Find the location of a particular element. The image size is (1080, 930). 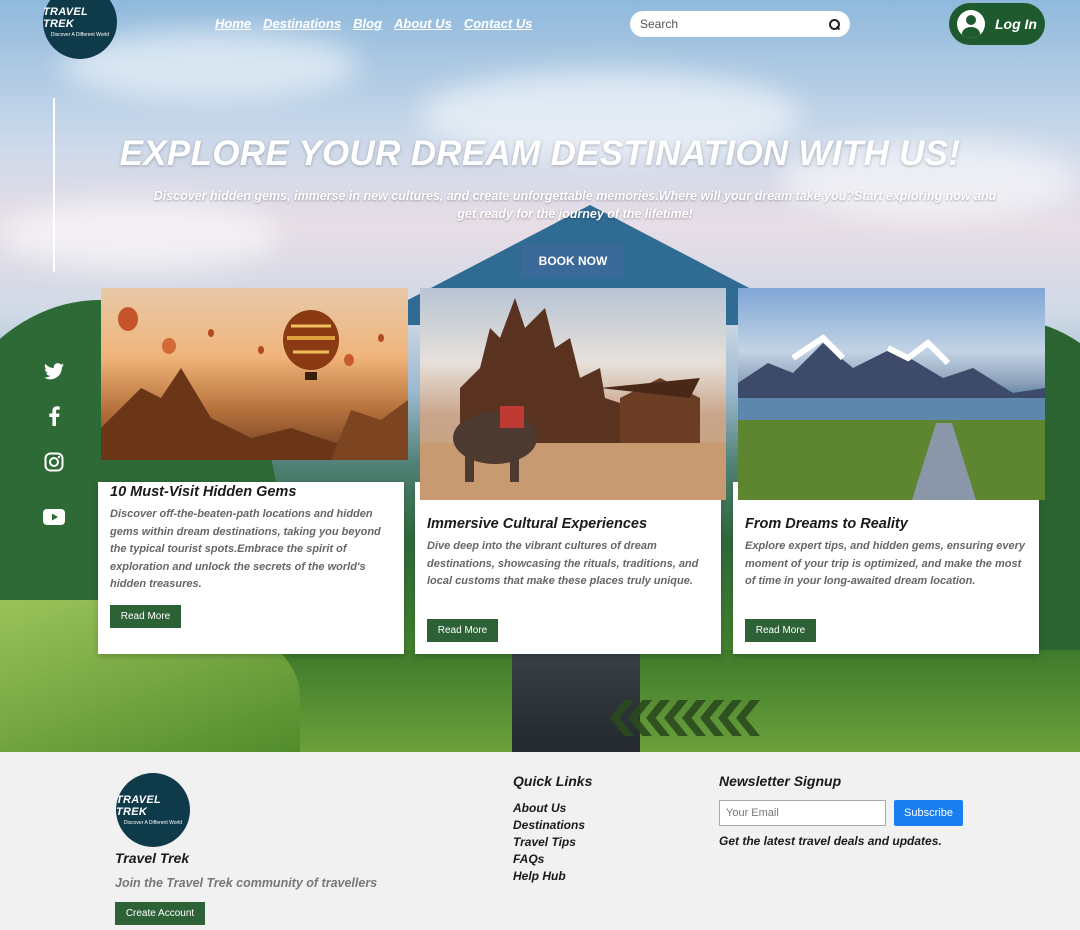

subscribe-button: Subscribe is located at coordinates (928, 813).